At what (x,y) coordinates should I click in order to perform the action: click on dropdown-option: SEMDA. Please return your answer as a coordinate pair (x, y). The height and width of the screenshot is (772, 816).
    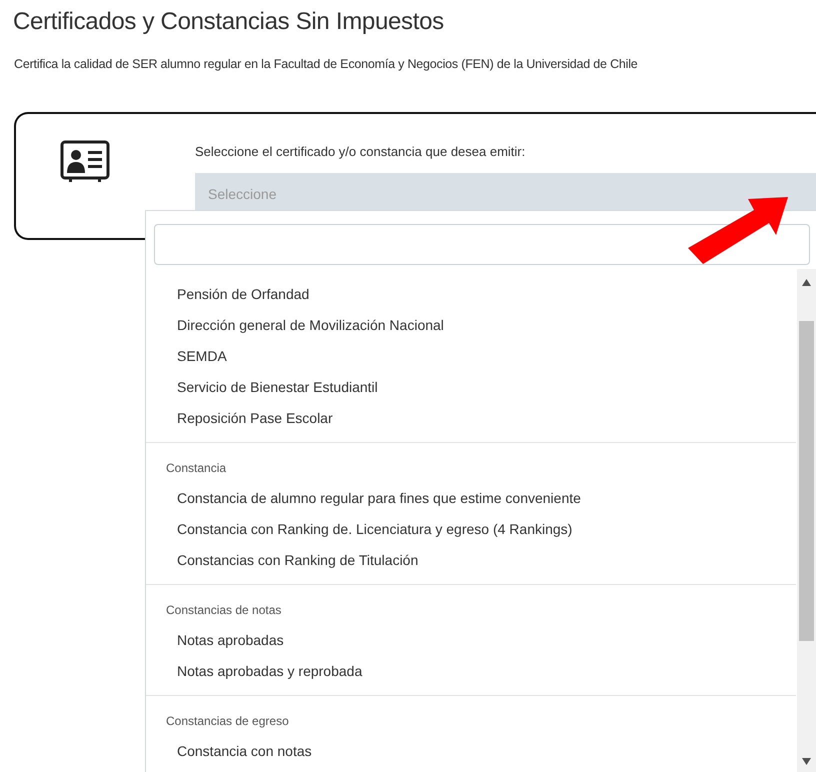
    Looking at the image, I should click on (471, 356).